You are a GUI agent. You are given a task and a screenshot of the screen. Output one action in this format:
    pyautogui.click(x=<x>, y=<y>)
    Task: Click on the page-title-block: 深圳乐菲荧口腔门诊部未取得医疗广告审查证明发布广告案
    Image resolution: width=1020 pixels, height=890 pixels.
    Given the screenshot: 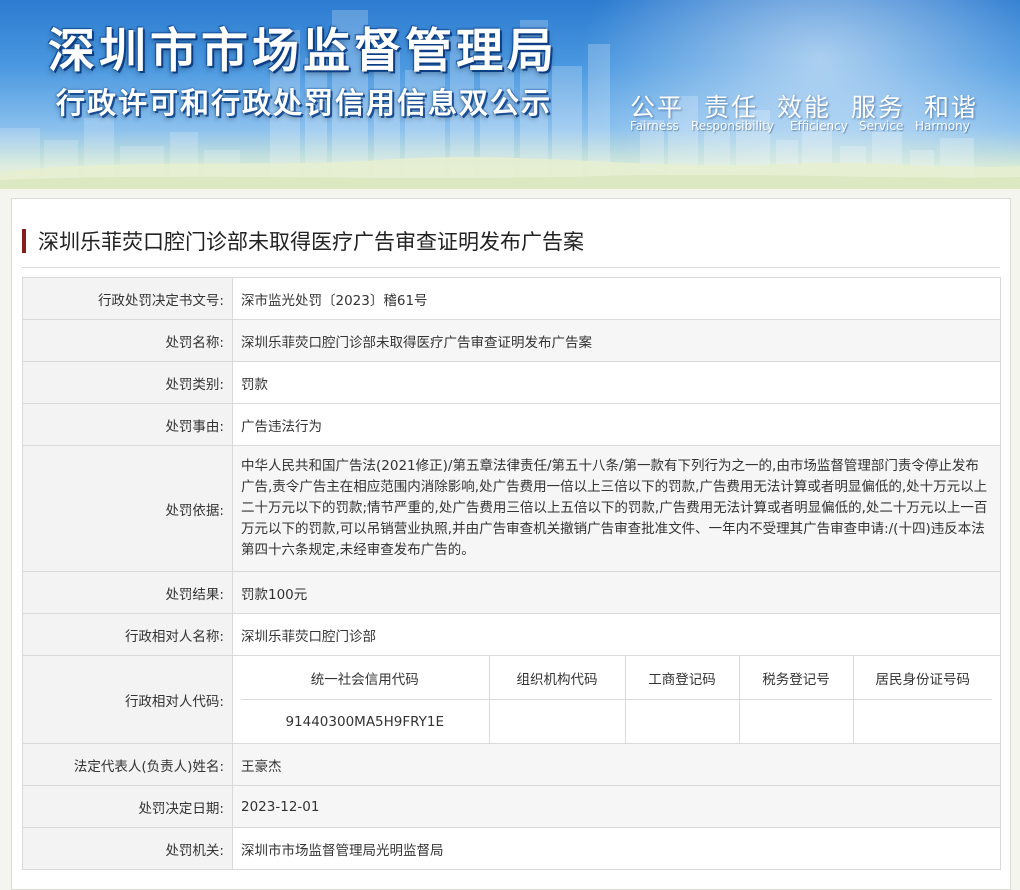 What is the action you would take?
    pyautogui.click(x=303, y=241)
    